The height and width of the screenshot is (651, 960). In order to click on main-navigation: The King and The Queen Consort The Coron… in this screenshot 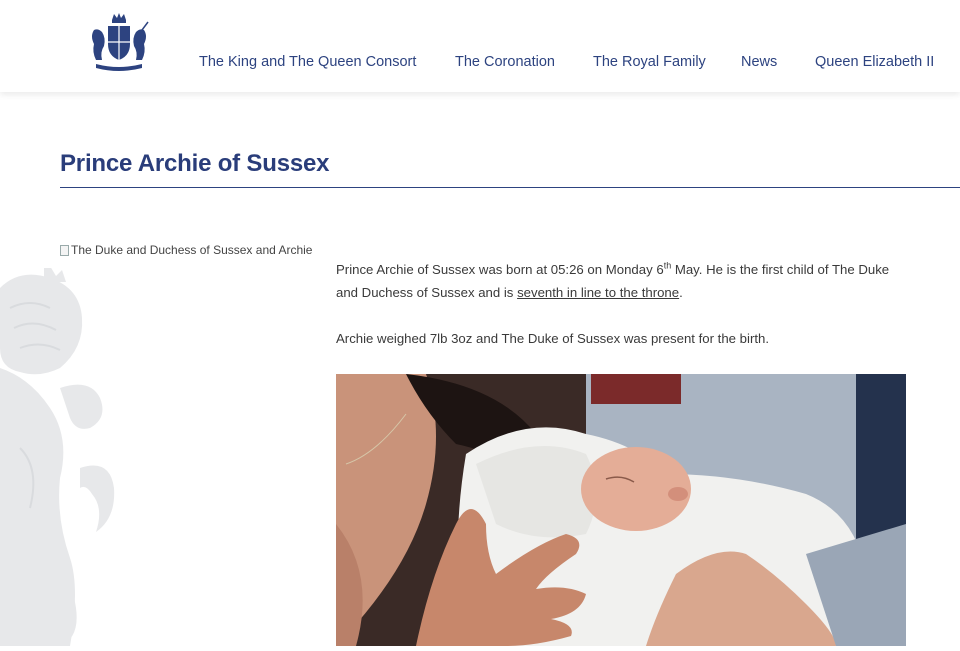, I will do `click(480, 64)`.